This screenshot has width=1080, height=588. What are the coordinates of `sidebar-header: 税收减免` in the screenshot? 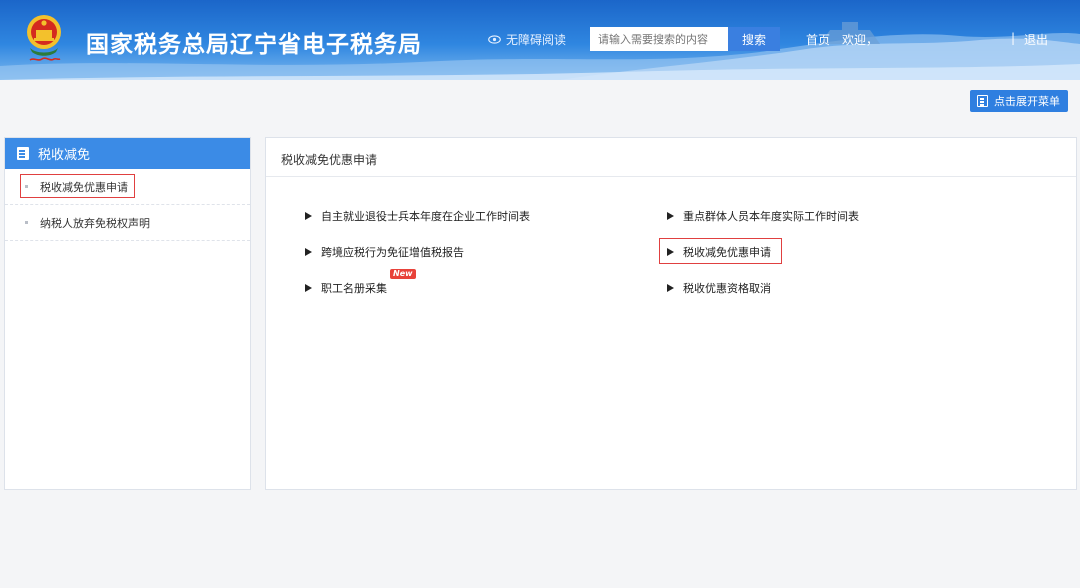 It's located at (127, 153).